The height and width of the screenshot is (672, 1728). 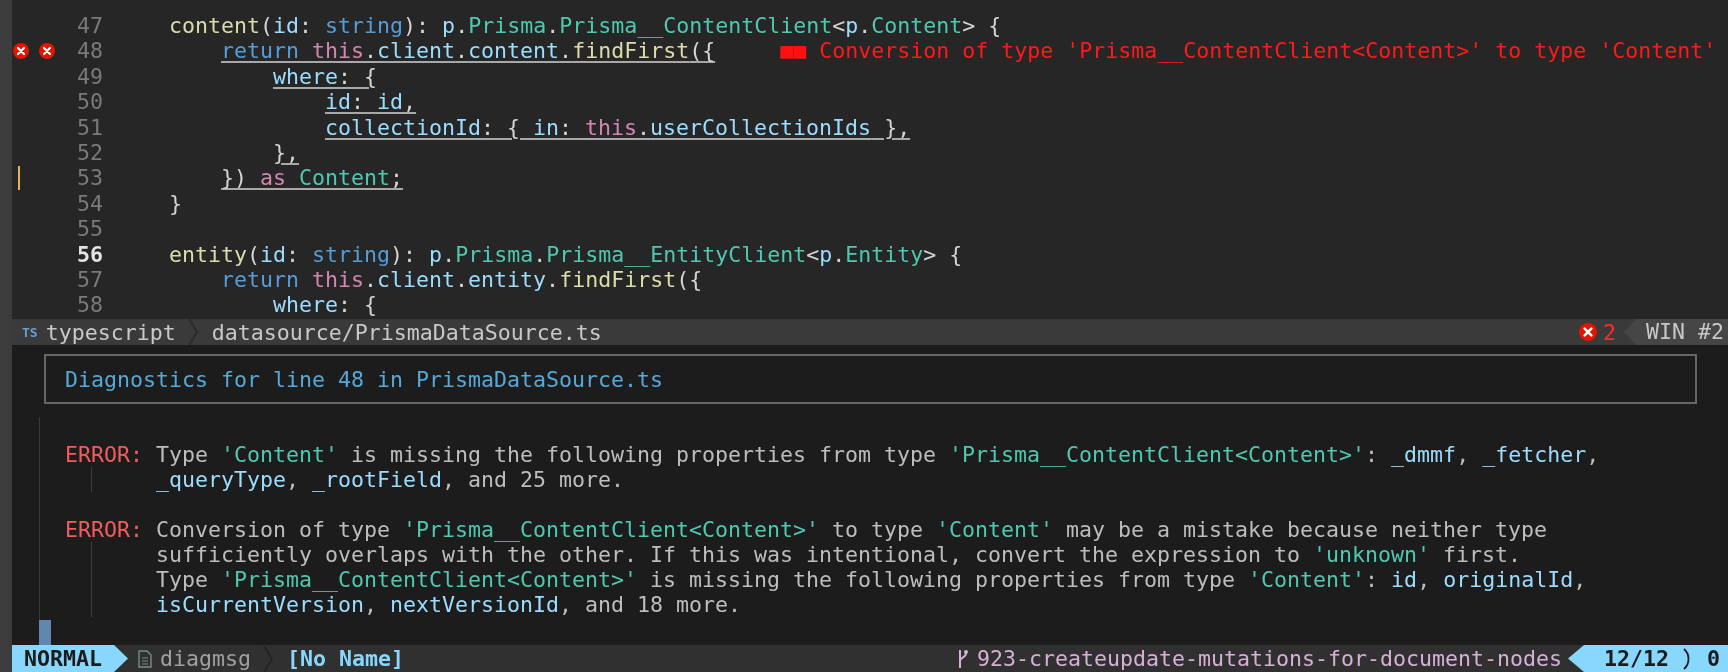 What do you see at coordinates (371, 102) in the screenshot?
I see `code-line: id: id,` at bounding box center [371, 102].